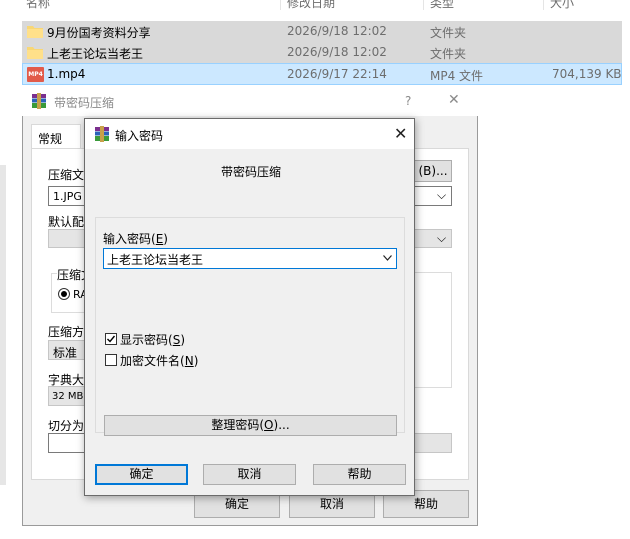 The width and height of the screenshot is (630, 539). What do you see at coordinates (387, 258) in the screenshot?
I see `chevron-down-icon` at bounding box center [387, 258].